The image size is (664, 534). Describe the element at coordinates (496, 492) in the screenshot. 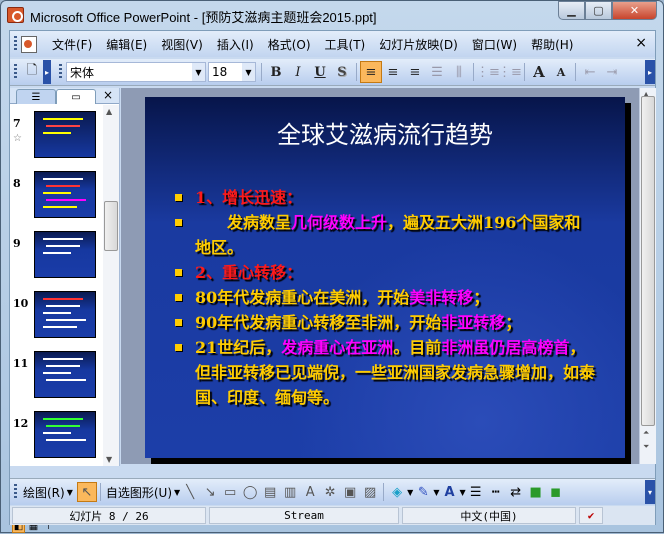

I see `dash-style-icon: ┅` at that location.